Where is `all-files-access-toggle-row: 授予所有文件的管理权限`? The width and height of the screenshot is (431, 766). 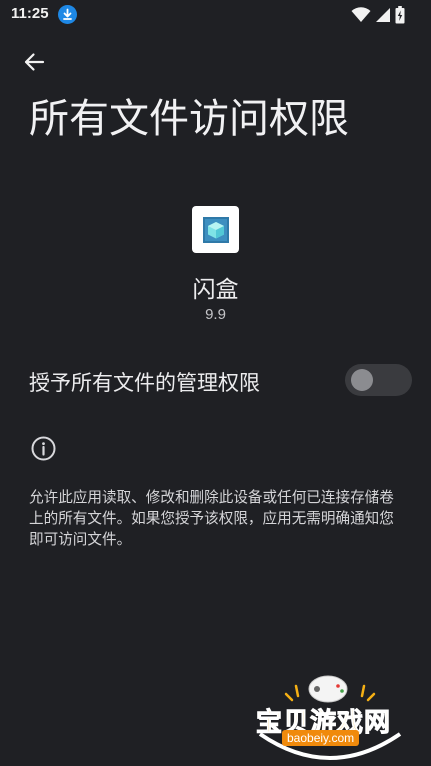 all-files-access-toggle-row: 授予所有文件的管理权限 is located at coordinates (215, 381).